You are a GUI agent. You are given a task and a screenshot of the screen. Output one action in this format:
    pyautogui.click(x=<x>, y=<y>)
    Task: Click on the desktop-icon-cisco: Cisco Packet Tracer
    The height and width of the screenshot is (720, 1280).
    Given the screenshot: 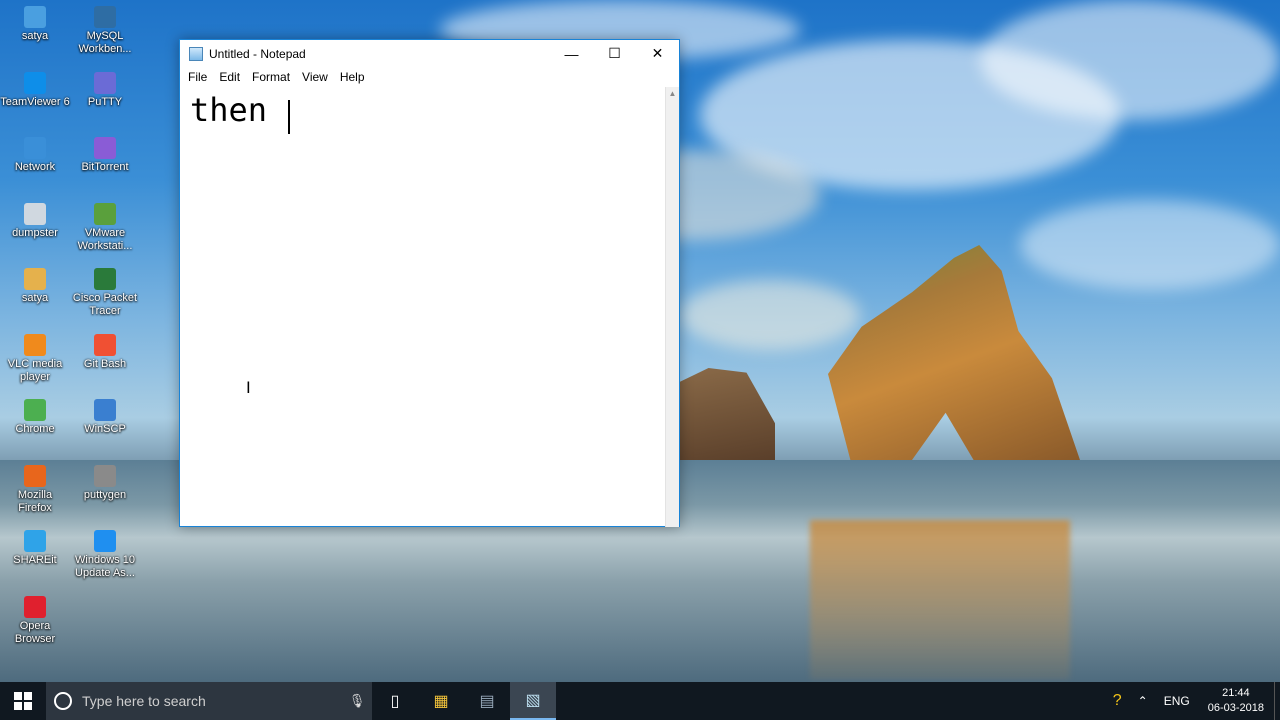 What is the action you would take?
    pyautogui.click(x=105, y=293)
    